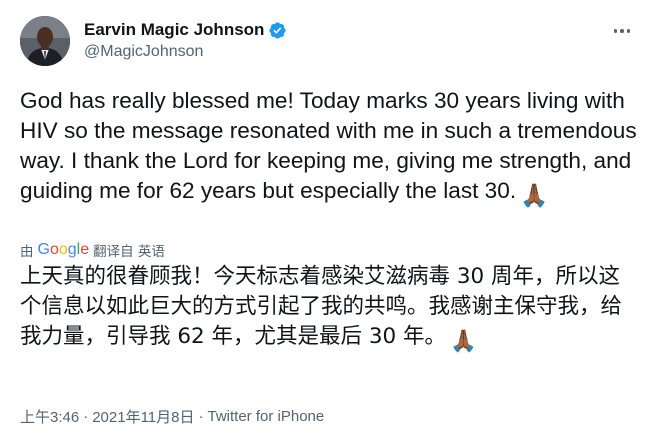 The width and height of the screenshot is (650, 446). Describe the element at coordinates (63, 249) in the screenshot. I see `google-logo: Google` at that location.